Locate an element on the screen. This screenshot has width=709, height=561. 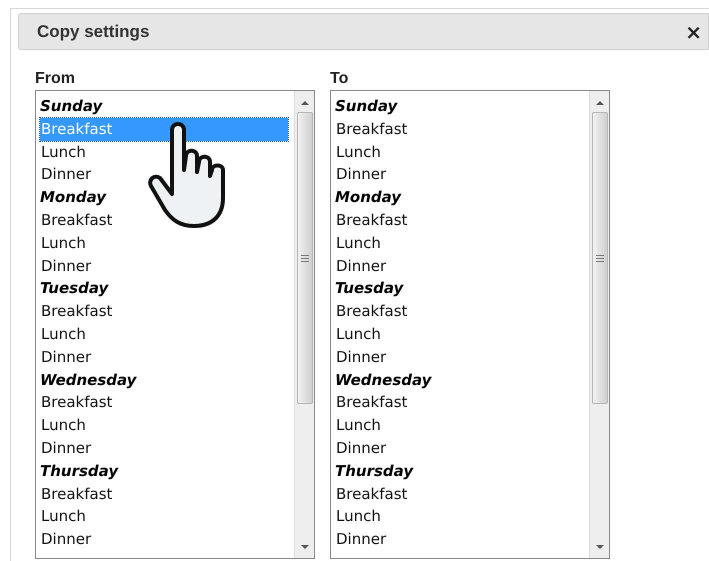
close-button: × is located at coordinates (693, 32).